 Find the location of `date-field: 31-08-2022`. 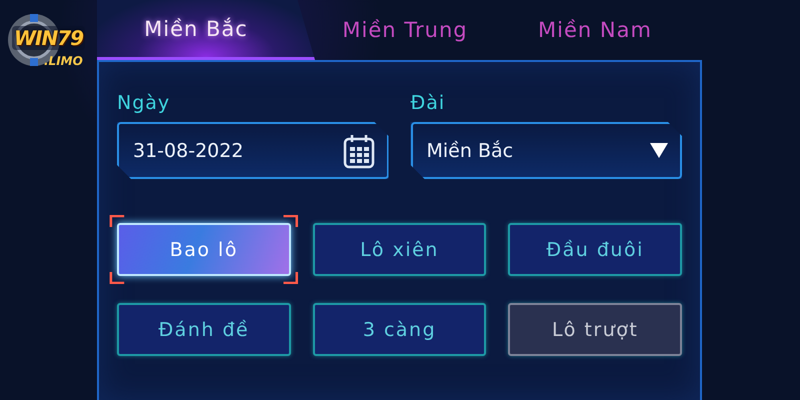

date-field: 31-08-2022 is located at coordinates (252, 150).